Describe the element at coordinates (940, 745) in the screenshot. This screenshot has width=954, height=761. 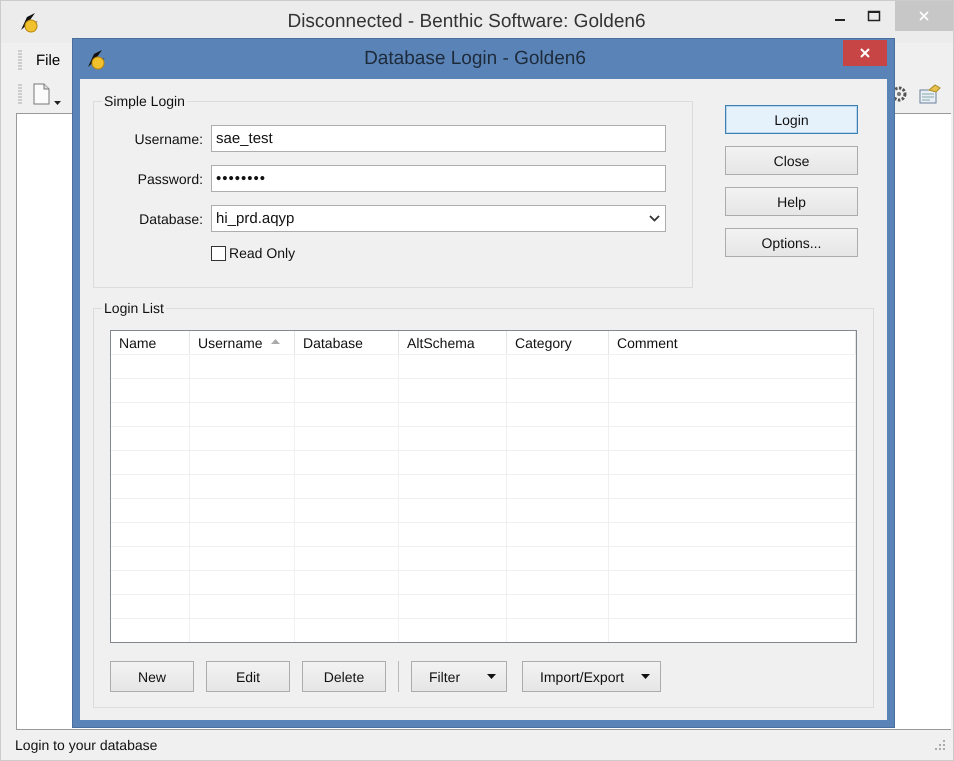
I see `resize-grip-icon` at that location.